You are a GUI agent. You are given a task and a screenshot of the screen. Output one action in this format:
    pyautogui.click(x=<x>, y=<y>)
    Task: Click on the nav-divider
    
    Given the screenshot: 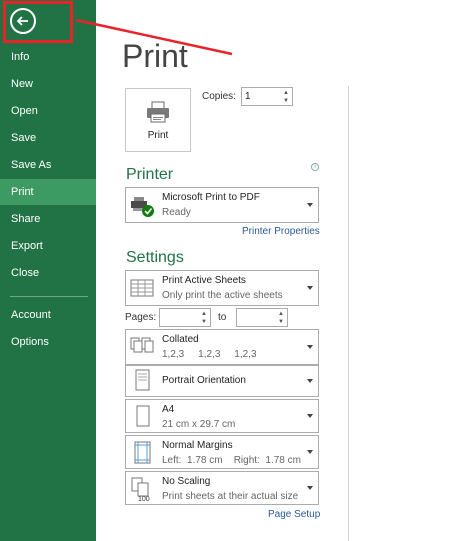 What is the action you would take?
    pyautogui.click(x=49, y=296)
    